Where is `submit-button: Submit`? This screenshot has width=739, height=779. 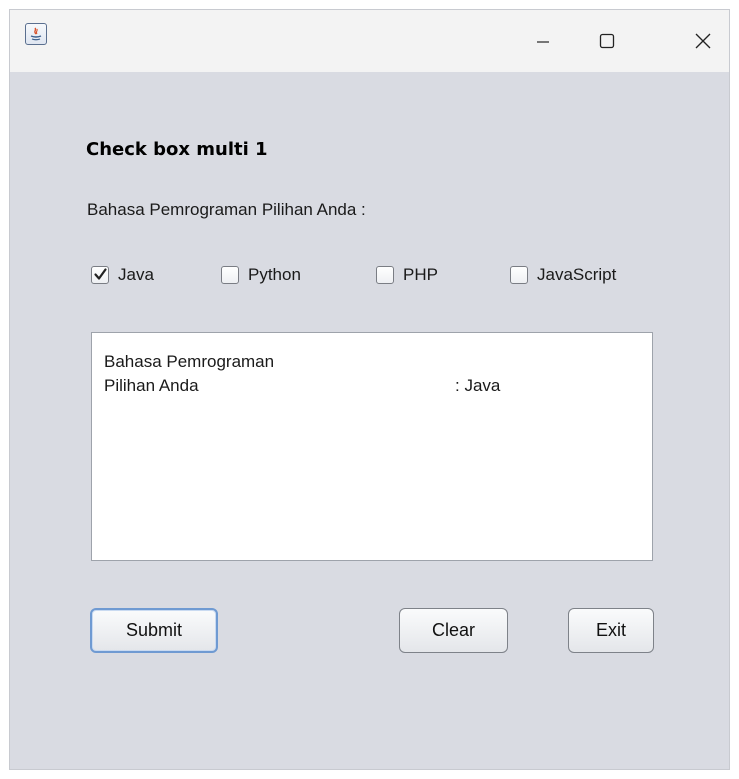 submit-button: Submit is located at coordinates (154, 630).